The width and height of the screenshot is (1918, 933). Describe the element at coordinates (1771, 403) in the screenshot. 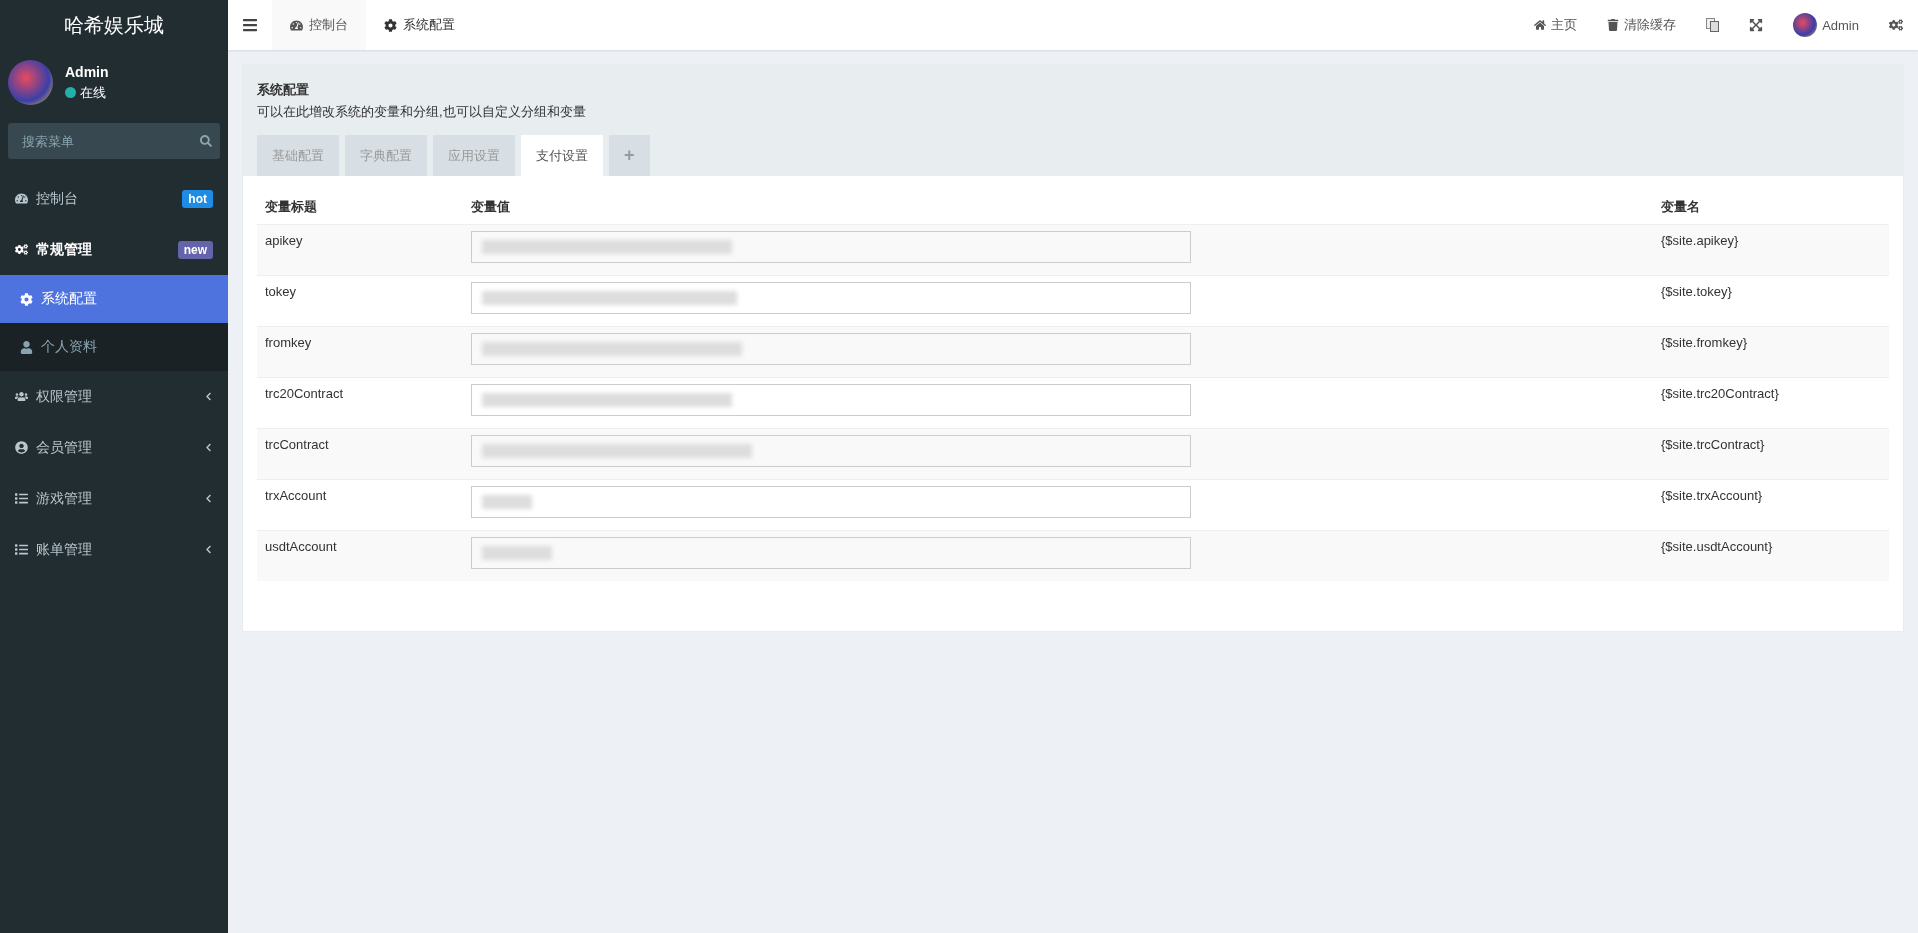

I see `table-cell: {$site.trc20Contract}` at that location.